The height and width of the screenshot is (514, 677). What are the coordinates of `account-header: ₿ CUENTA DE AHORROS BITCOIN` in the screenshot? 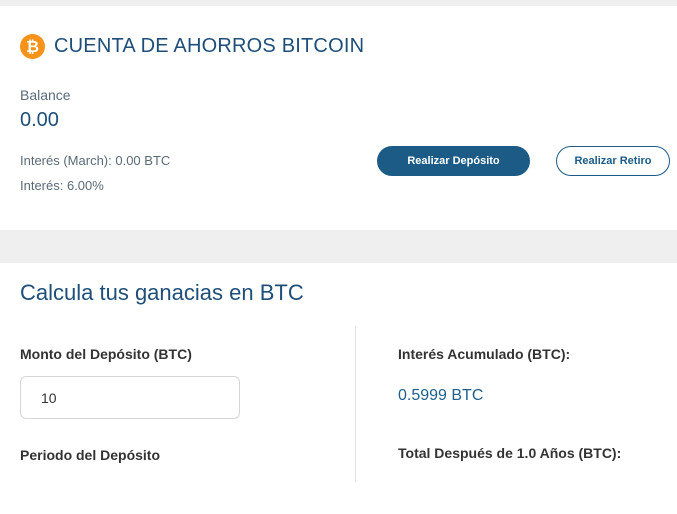 It's located at (192, 46).